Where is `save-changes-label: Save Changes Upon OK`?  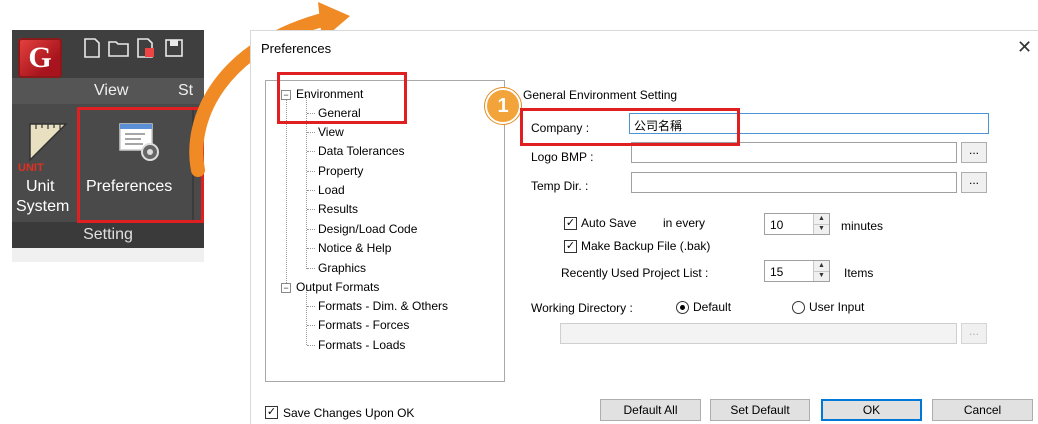
save-changes-label: Save Changes Upon OK is located at coordinates (349, 413).